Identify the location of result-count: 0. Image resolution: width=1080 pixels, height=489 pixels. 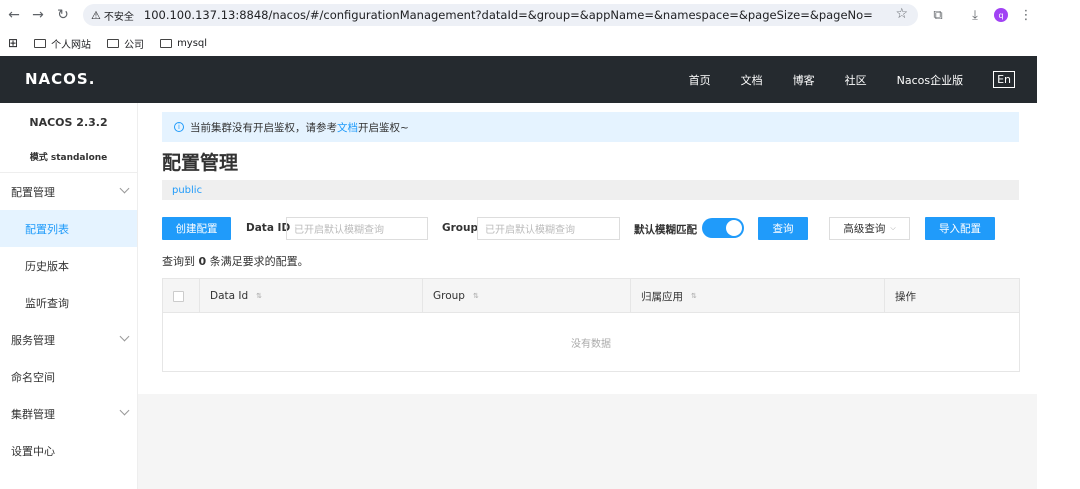
(202, 261).